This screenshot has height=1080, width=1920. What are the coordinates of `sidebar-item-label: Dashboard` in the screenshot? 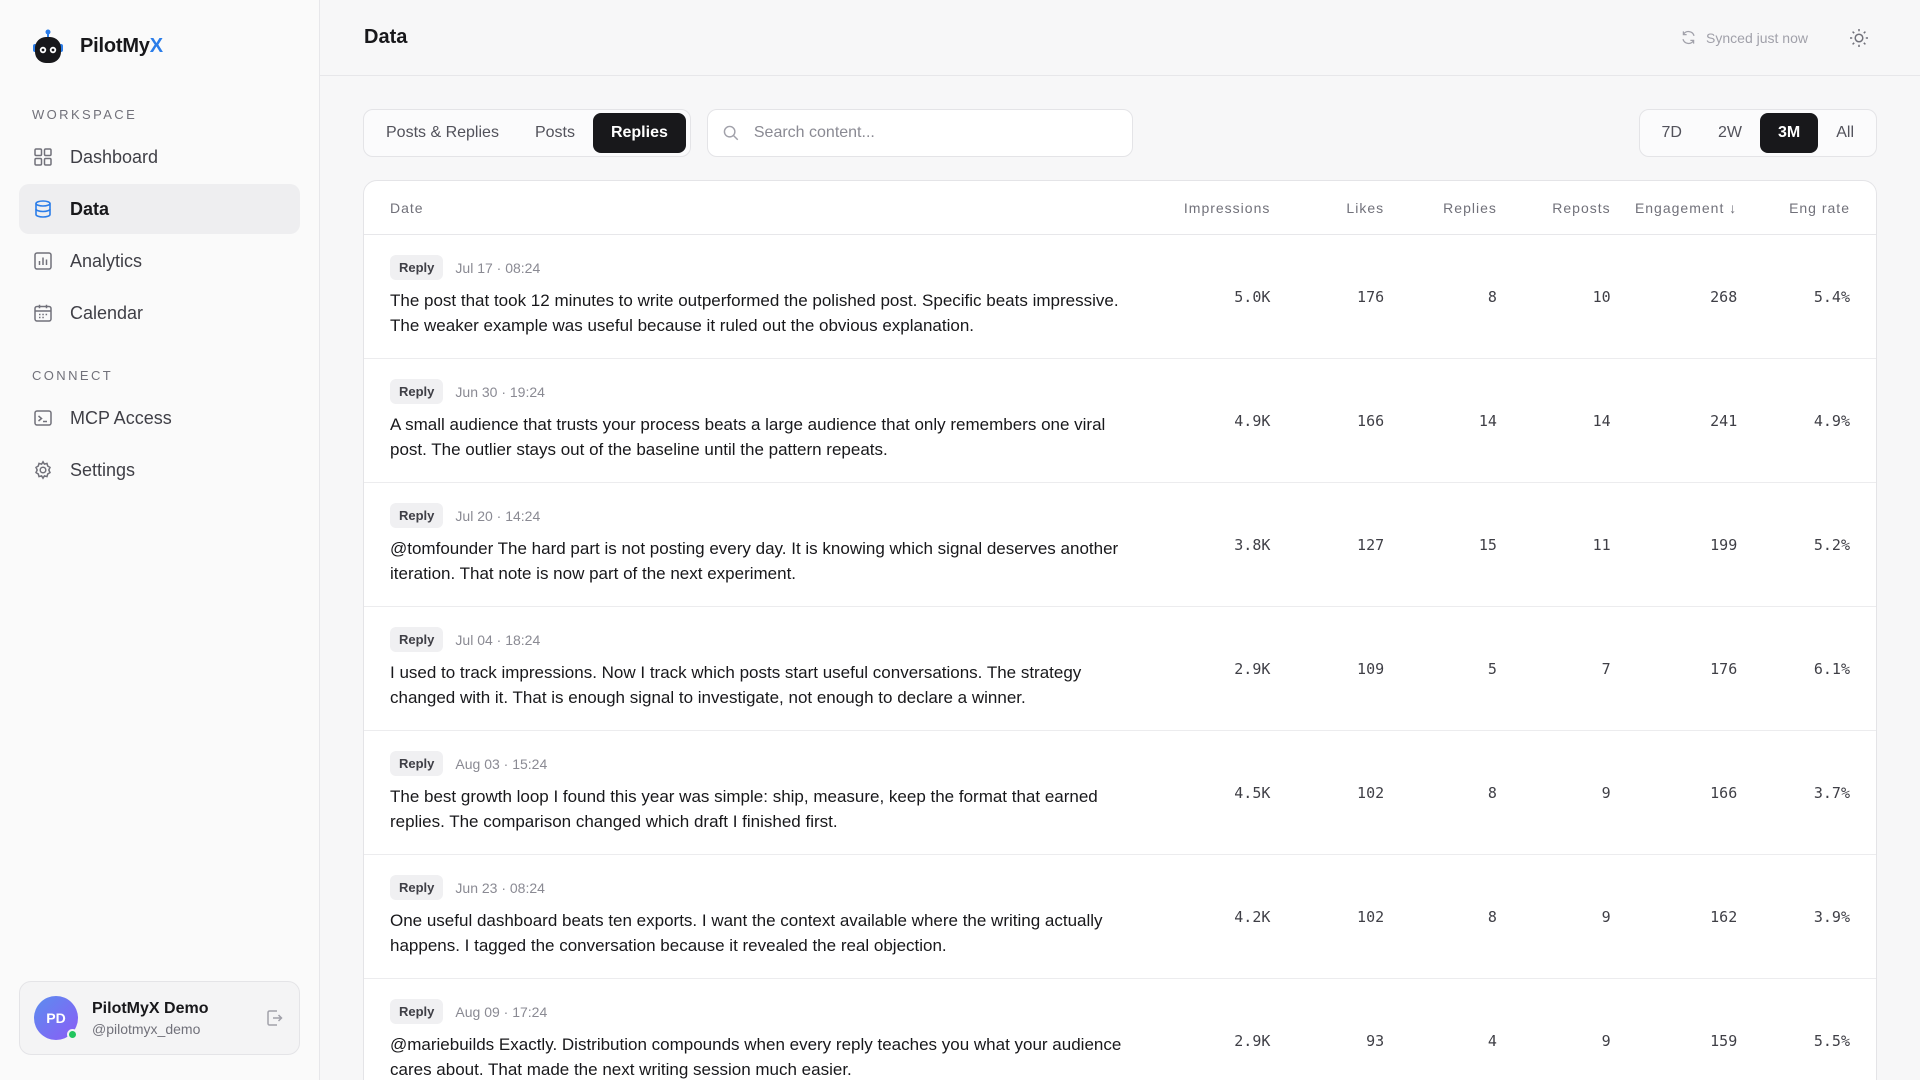 It's located at (114, 156).